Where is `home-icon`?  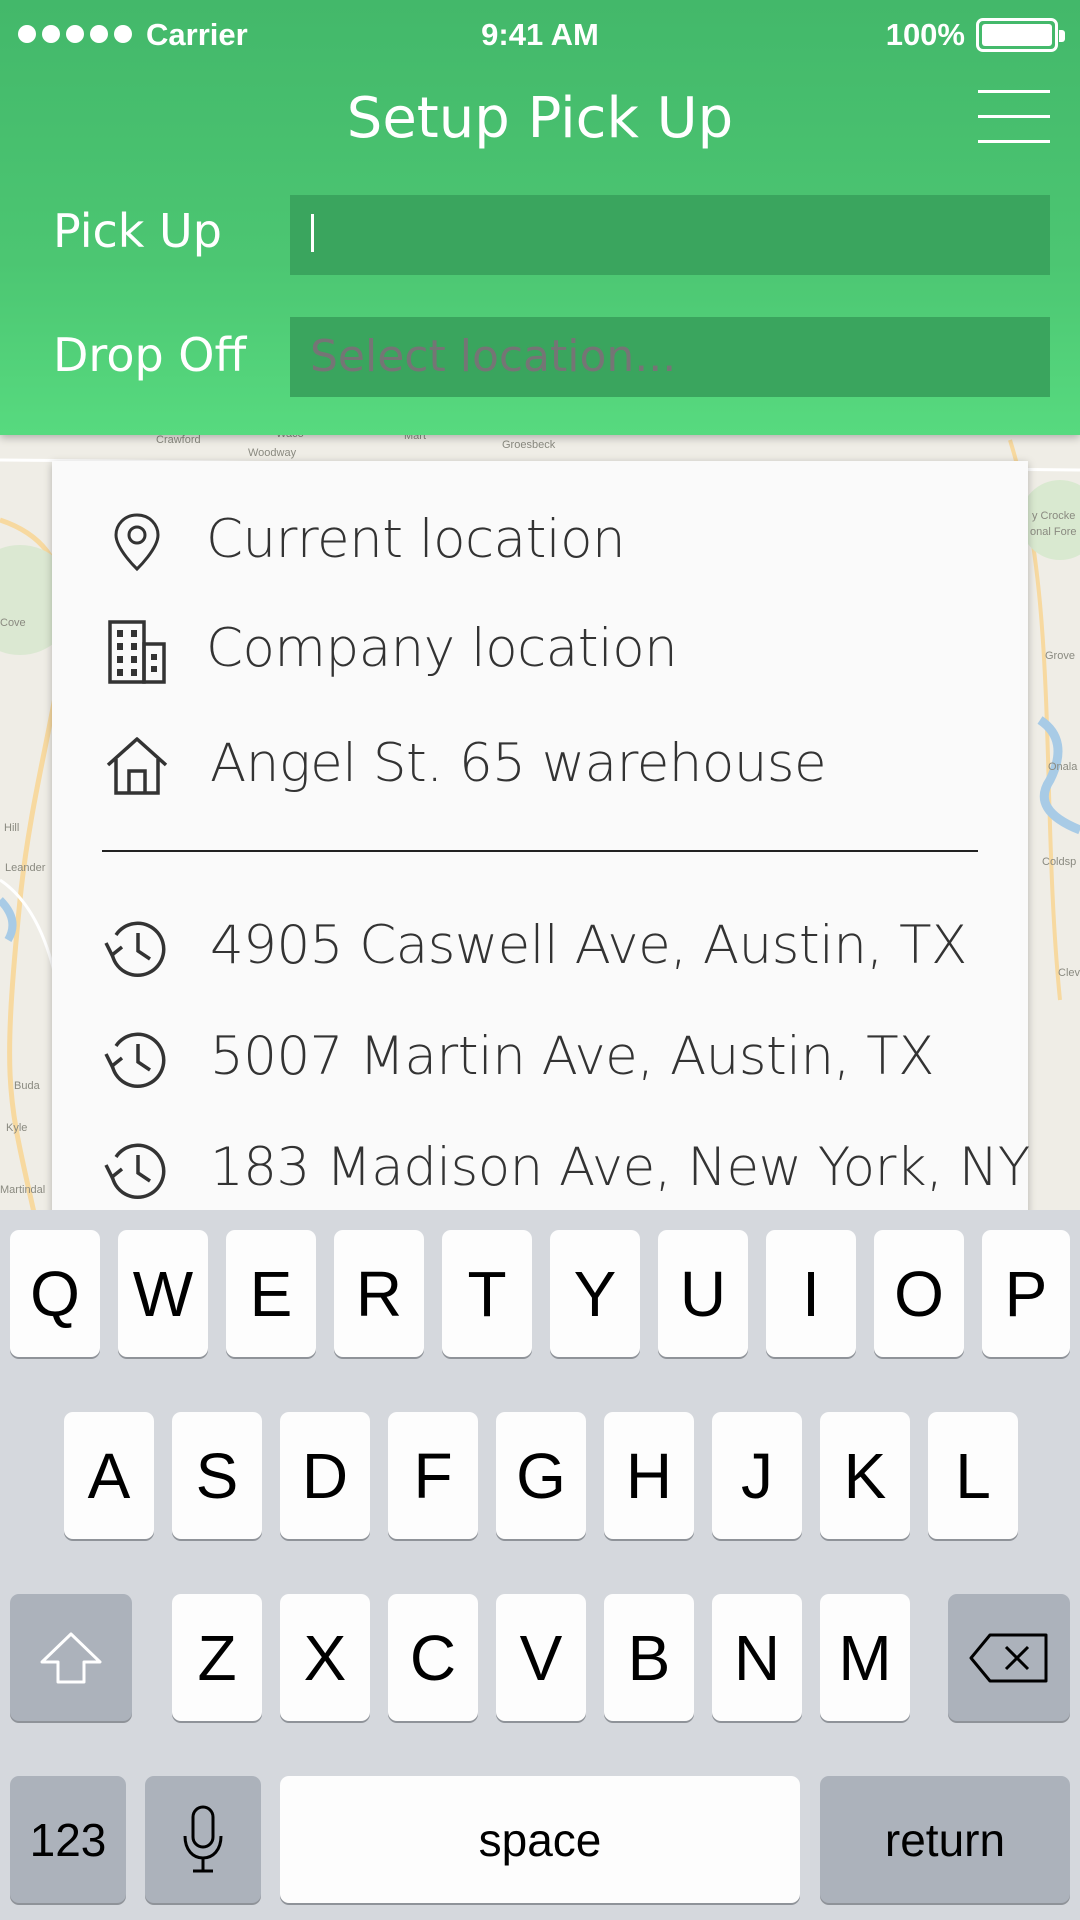 home-icon is located at coordinates (137, 766).